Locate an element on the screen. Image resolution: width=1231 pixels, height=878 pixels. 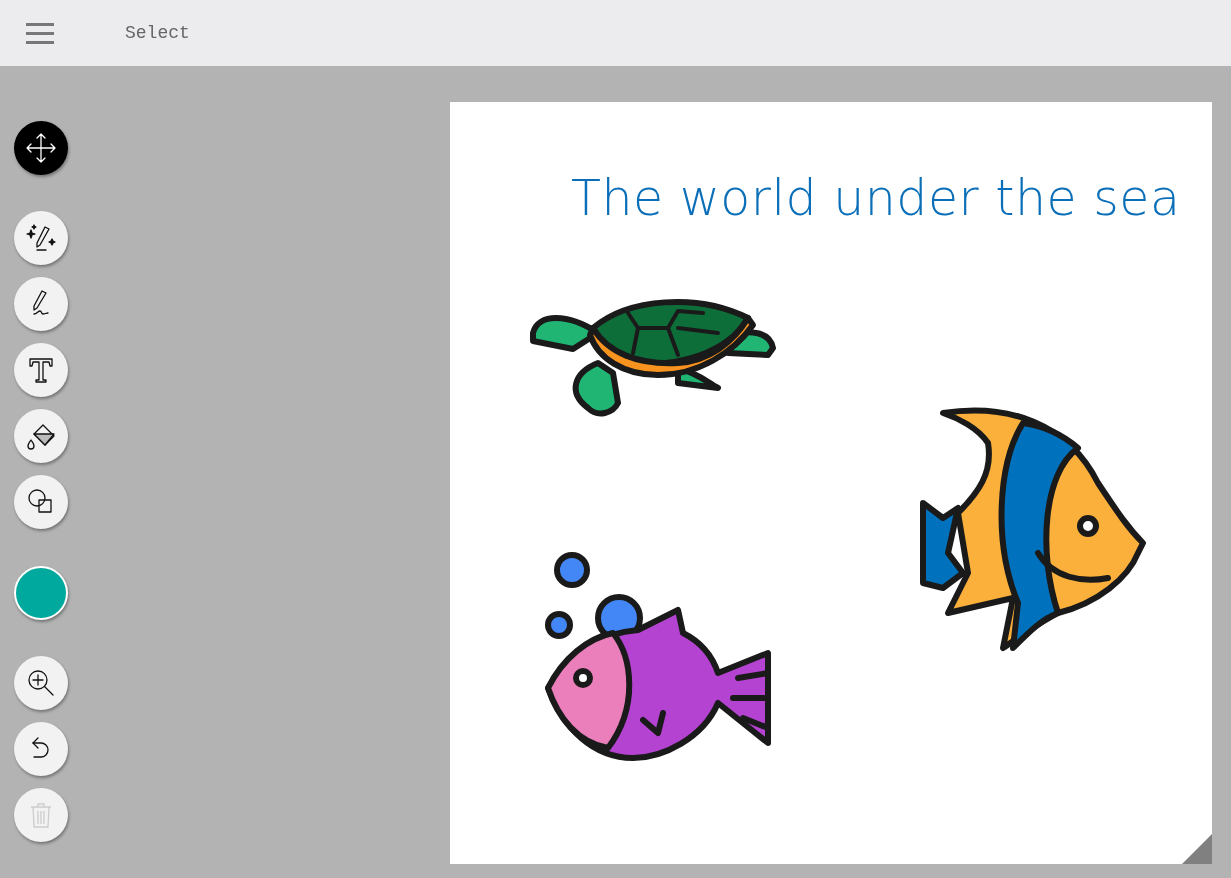
menu-button is located at coordinates (40, 33).